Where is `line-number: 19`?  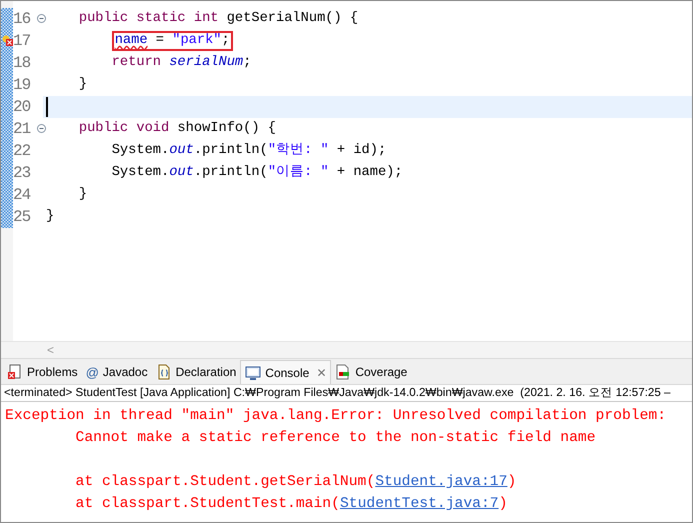
line-number: 19 is located at coordinates (21, 85).